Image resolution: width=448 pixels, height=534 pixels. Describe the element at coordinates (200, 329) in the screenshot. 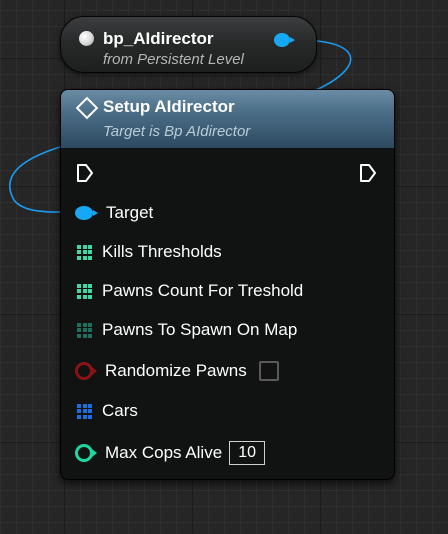

I see `pin-label: Pawns To Spawn On Map` at that location.